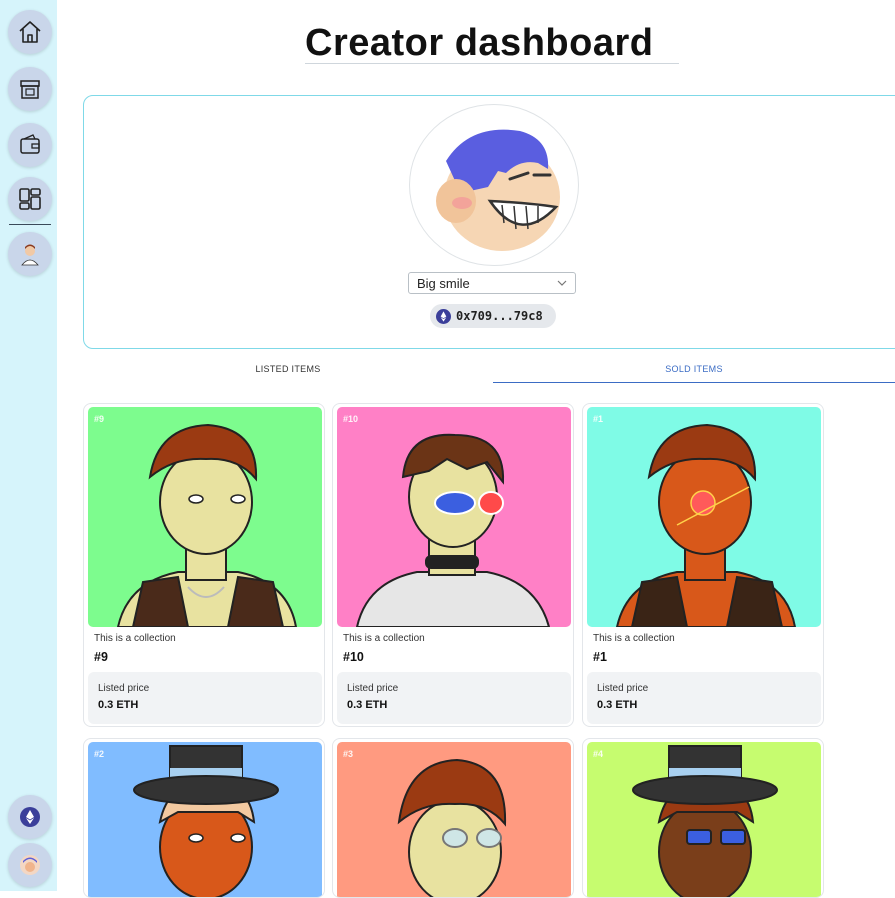  I want to click on avatar-style-select: Big smile, so click(492, 283).